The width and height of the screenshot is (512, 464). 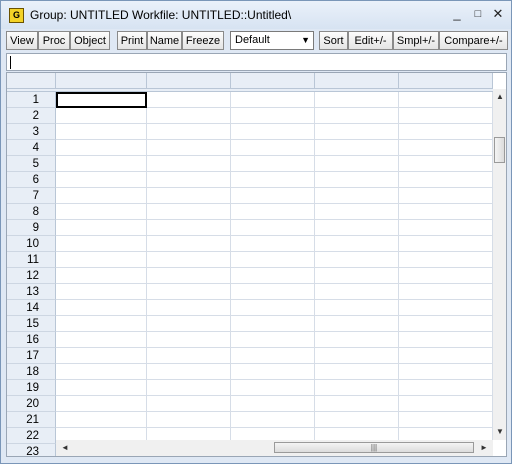 What do you see at coordinates (484, 447) in the screenshot?
I see `scroll-right-icon: ►` at bounding box center [484, 447].